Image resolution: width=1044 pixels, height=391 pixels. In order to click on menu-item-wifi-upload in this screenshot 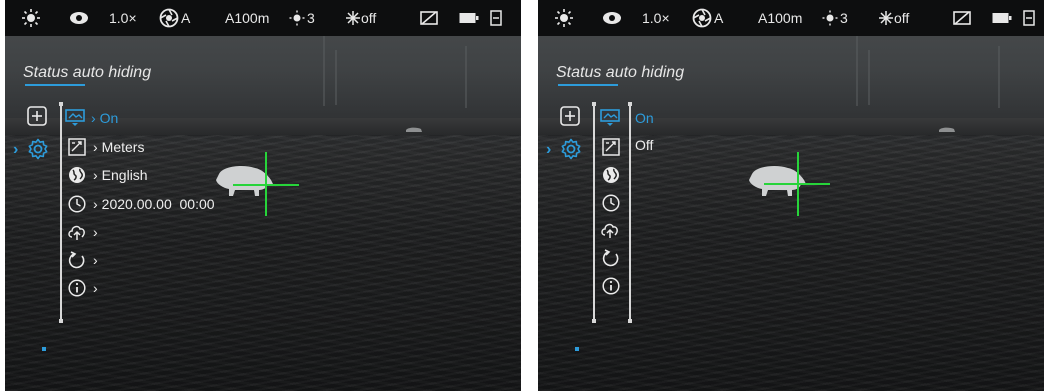, I will do `click(613, 230)`.